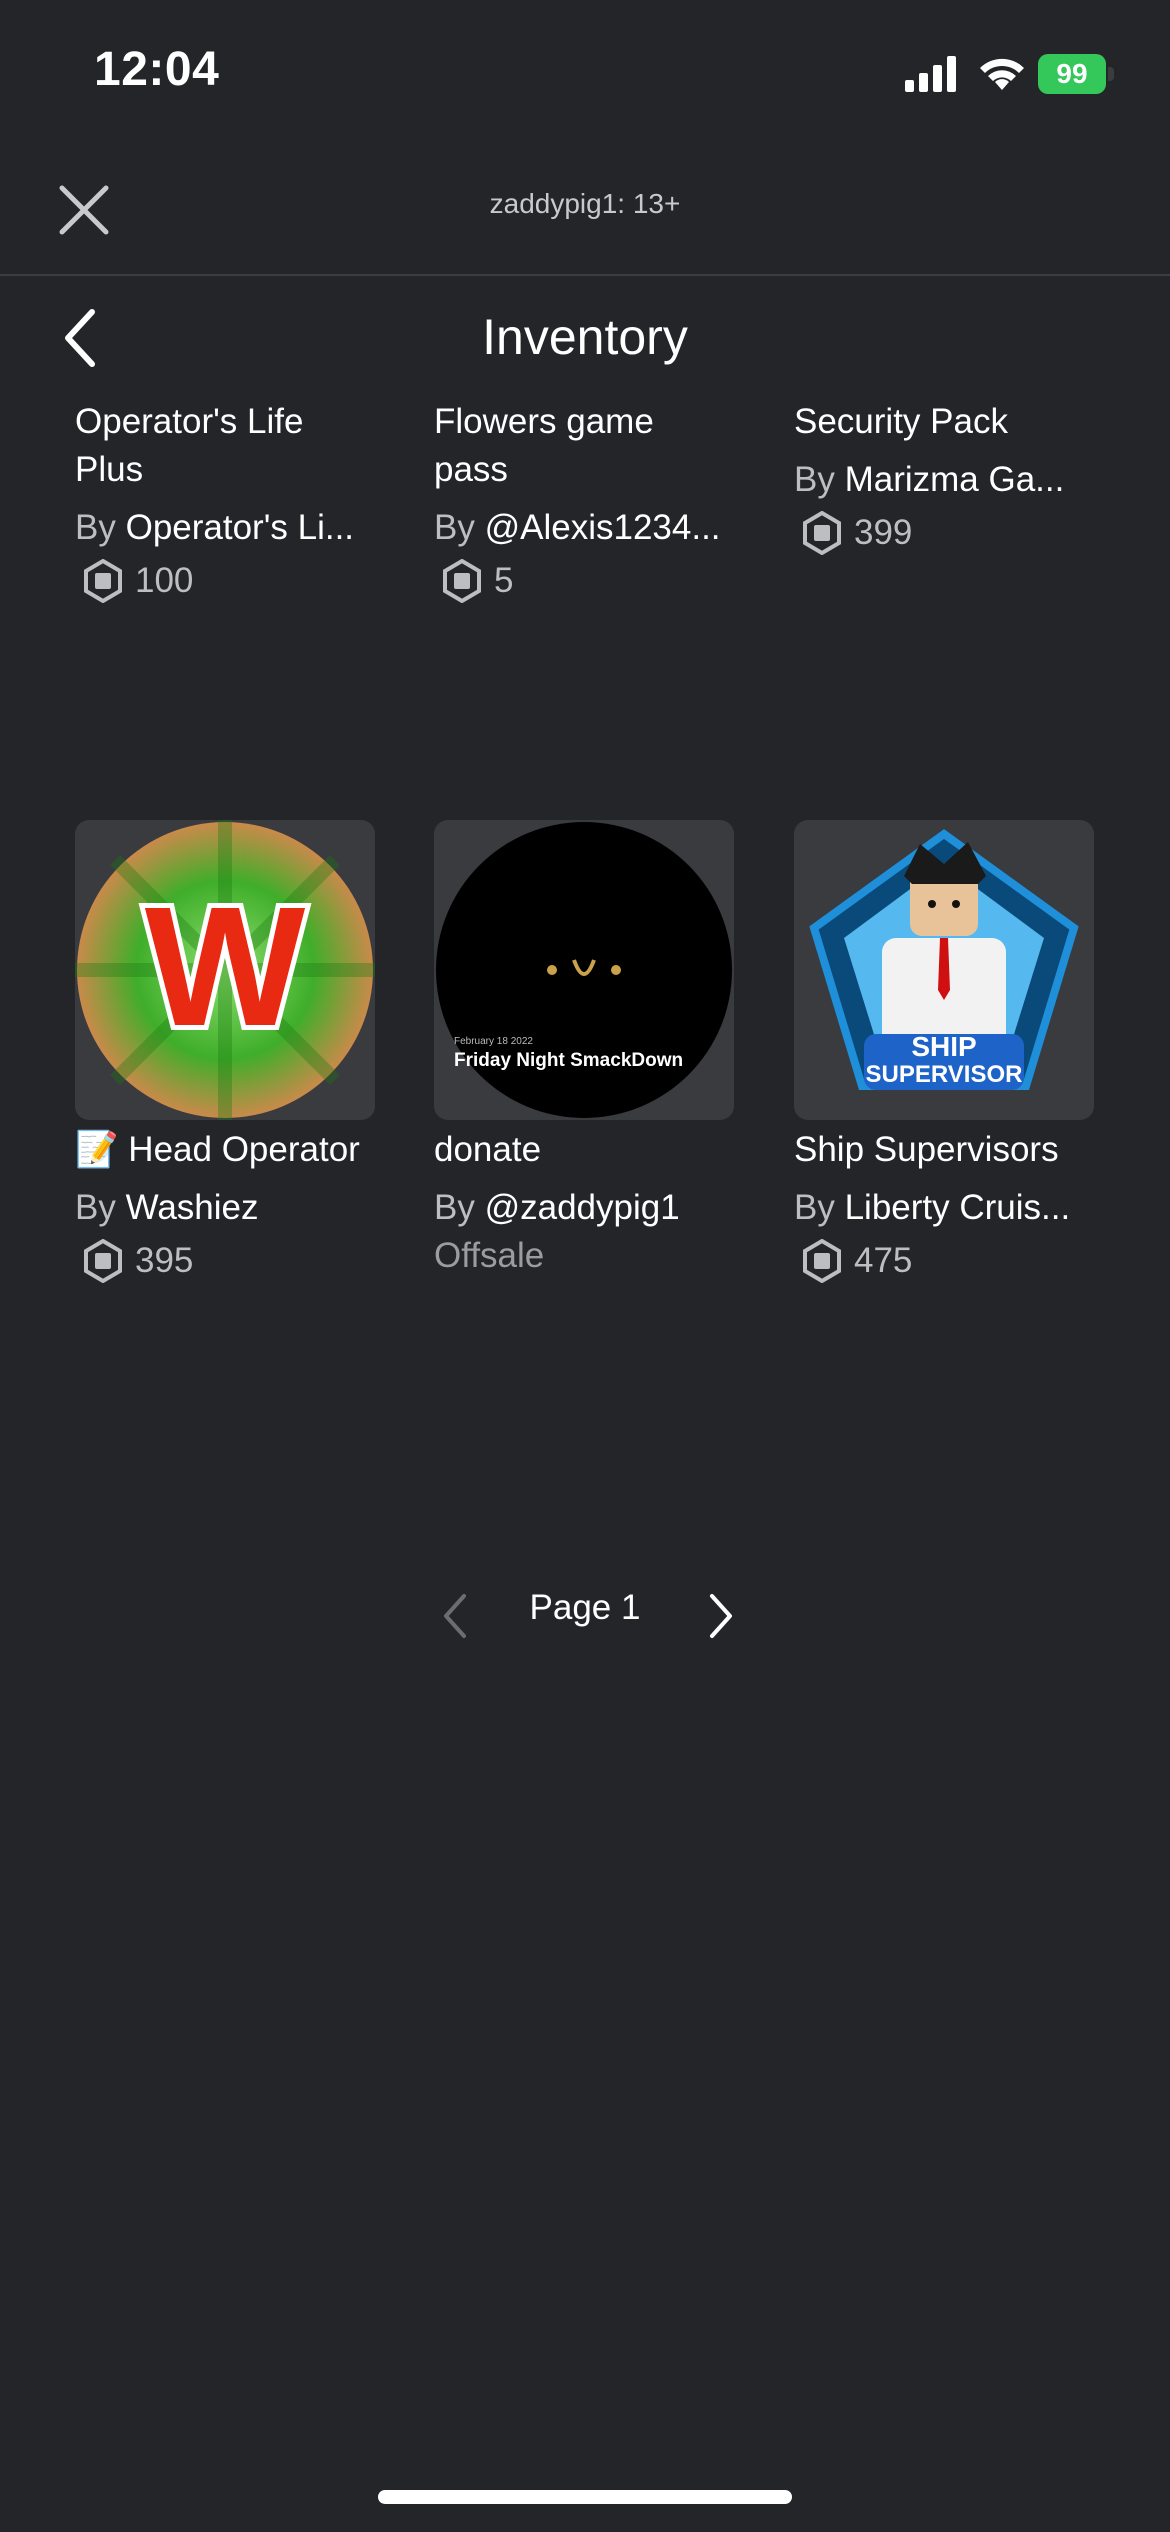 Image resolution: width=1170 pixels, height=2532 pixels. Describe the element at coordinates (1072, 74) in the screenshot. I see `battery-level: 99` at that location.